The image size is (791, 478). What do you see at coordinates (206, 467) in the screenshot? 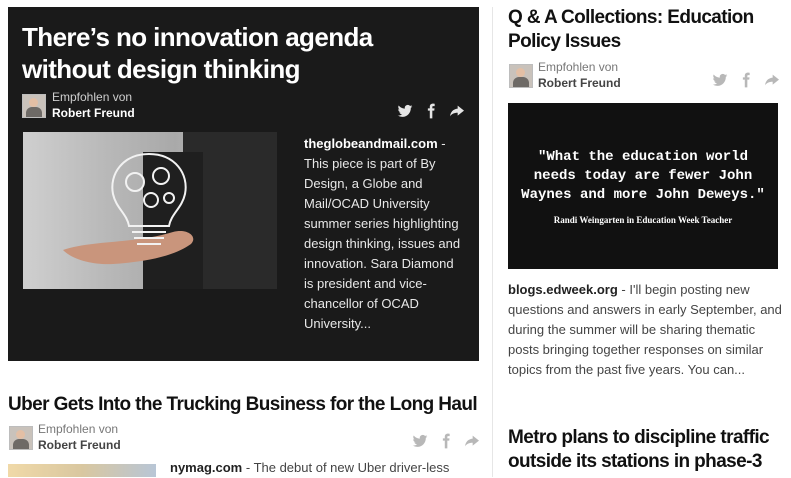
I see `source-link: nymag.com` at bounding box center [206, 467].